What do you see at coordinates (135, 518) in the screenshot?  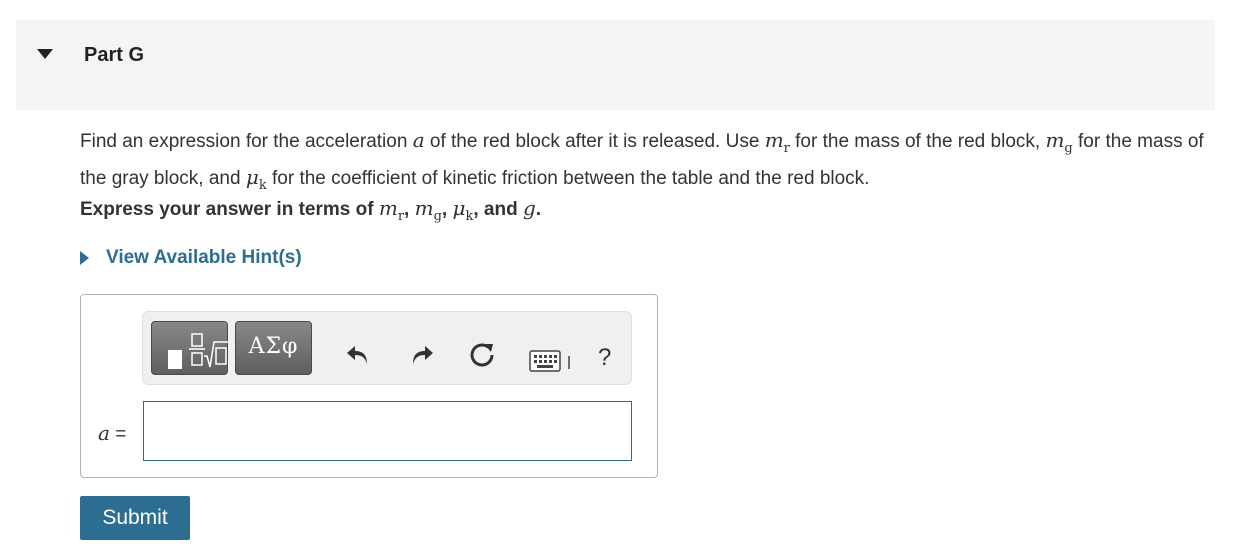 I see `submit-button: Submit` at bounding box center [135, 518].